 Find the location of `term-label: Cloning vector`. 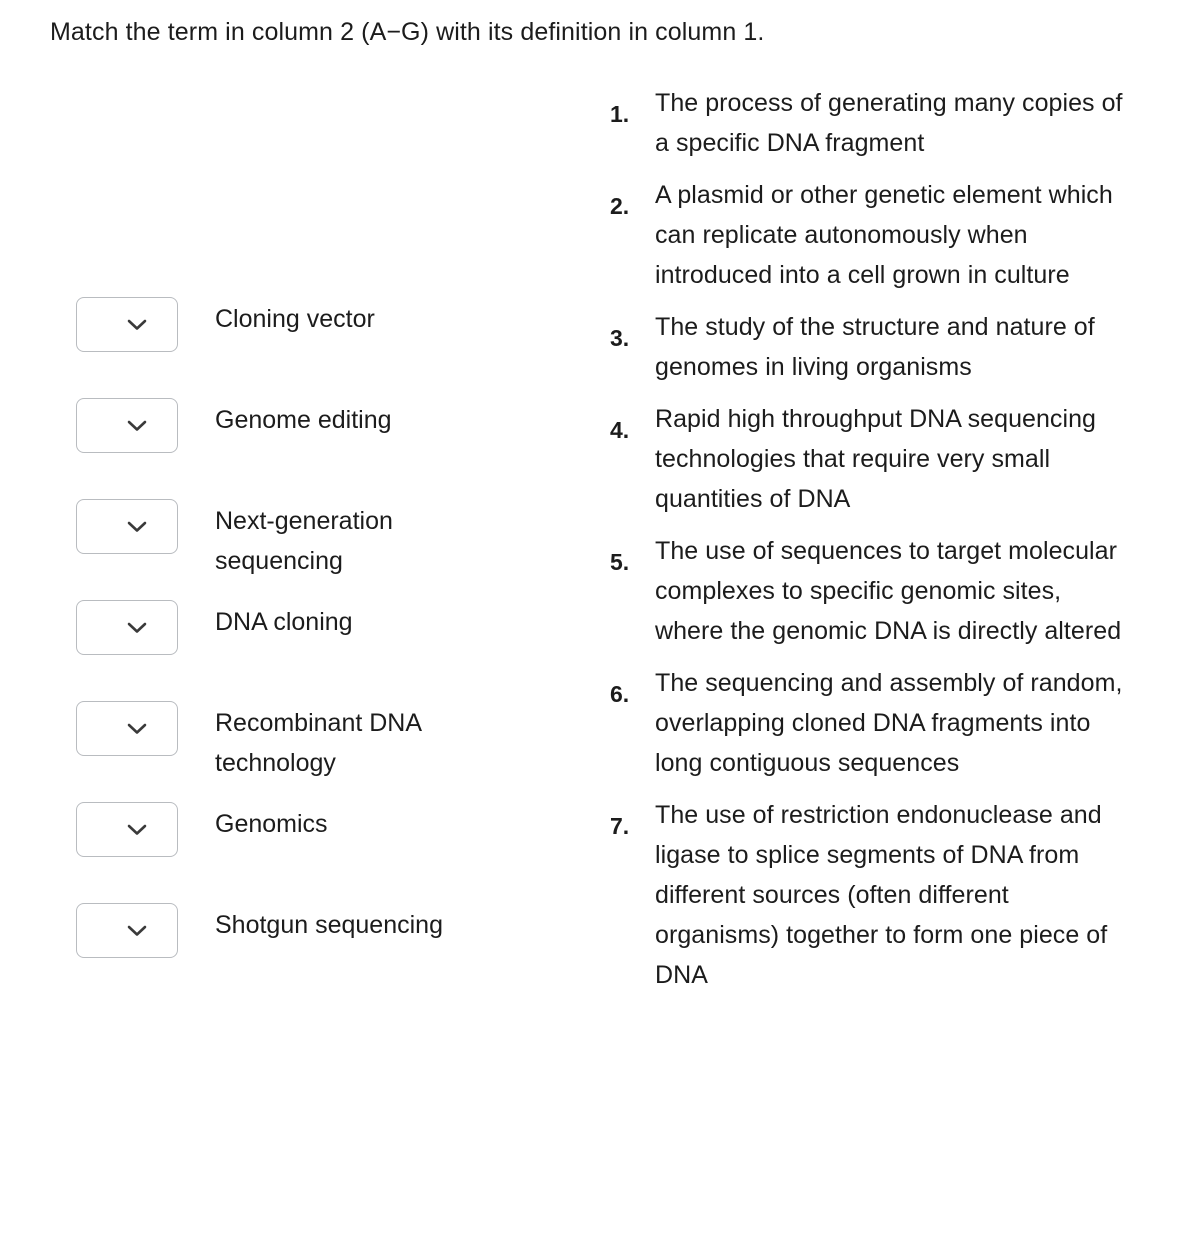

term-label: Cloning vector is located at coordinates (295, 319).